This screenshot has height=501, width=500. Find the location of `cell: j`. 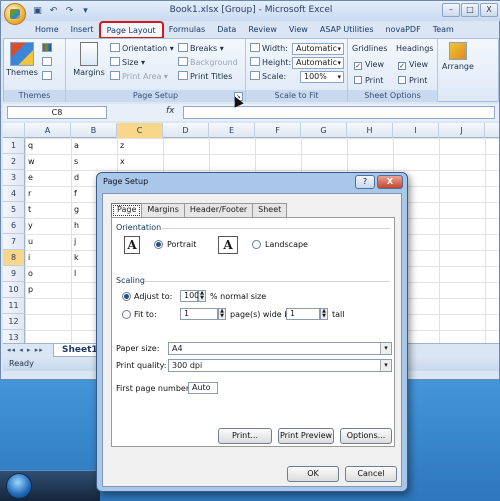

cell: j is located at coordinates (73, 242).